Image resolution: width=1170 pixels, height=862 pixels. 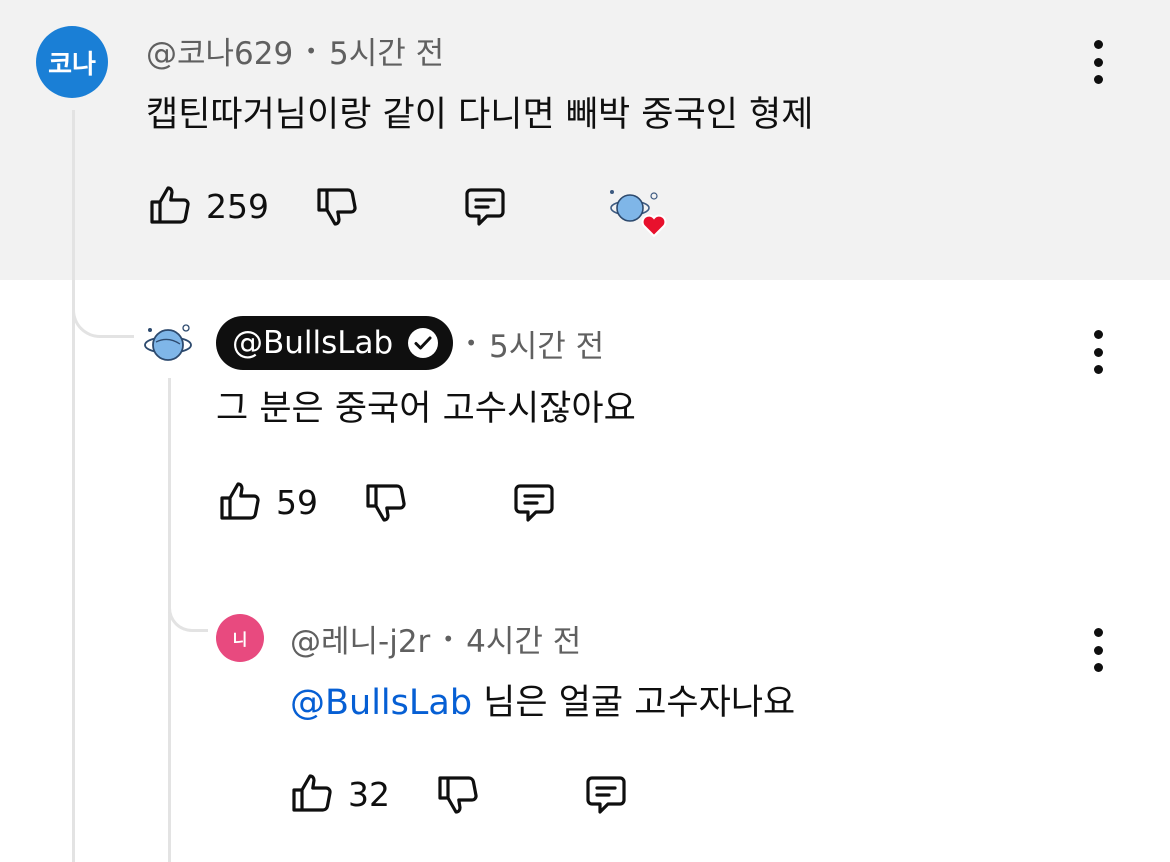 I want to click on creator-heart-badge, so click(x=640, y=213).